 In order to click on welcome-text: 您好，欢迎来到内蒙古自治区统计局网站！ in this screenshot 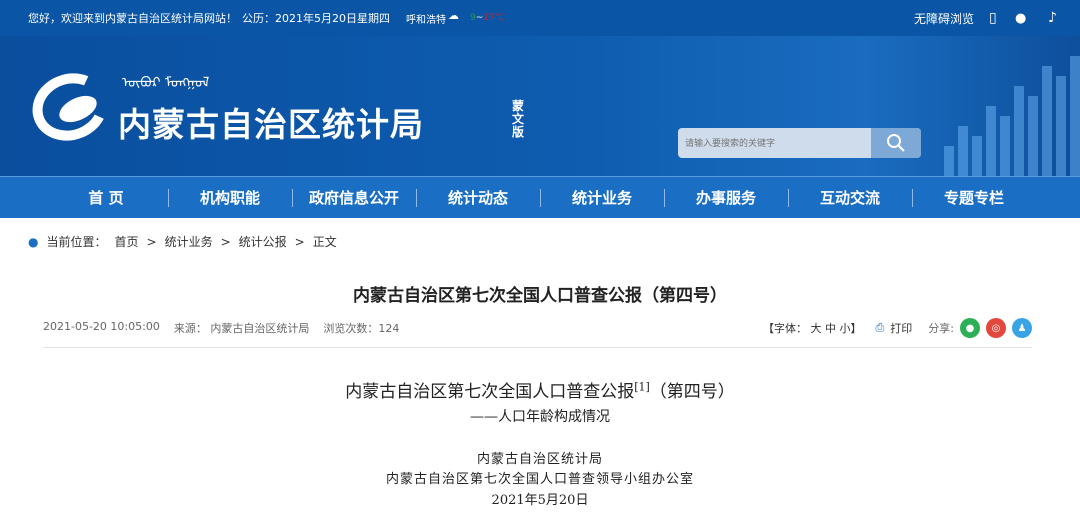, I will do `click(132, 18)`.